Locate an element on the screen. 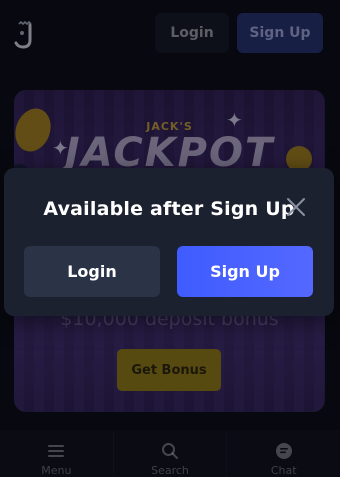  close-icon is located at coordinates (296, 207).